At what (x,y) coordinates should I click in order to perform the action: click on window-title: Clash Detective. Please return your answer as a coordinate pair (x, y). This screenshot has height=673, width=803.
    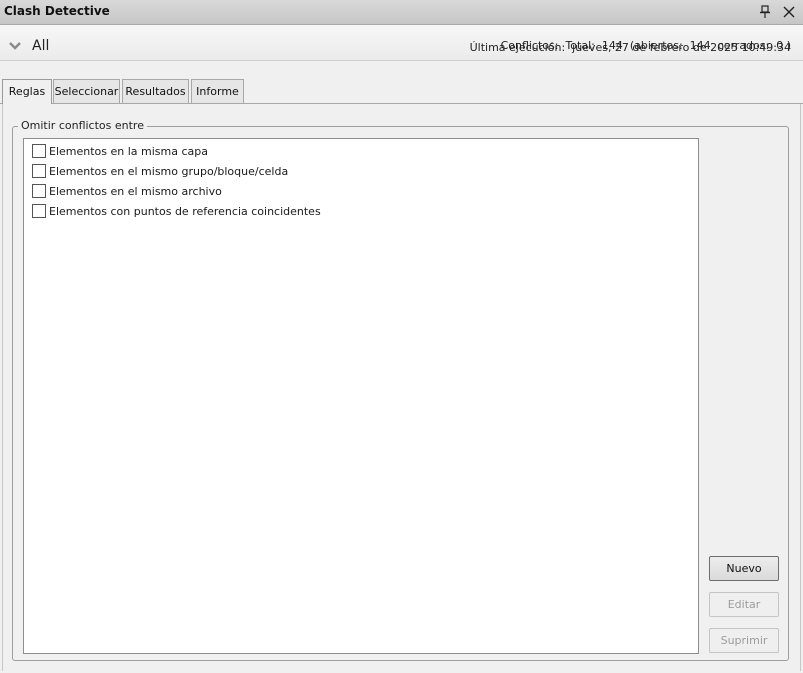
    Looking at the image, I should click on (57, 11).